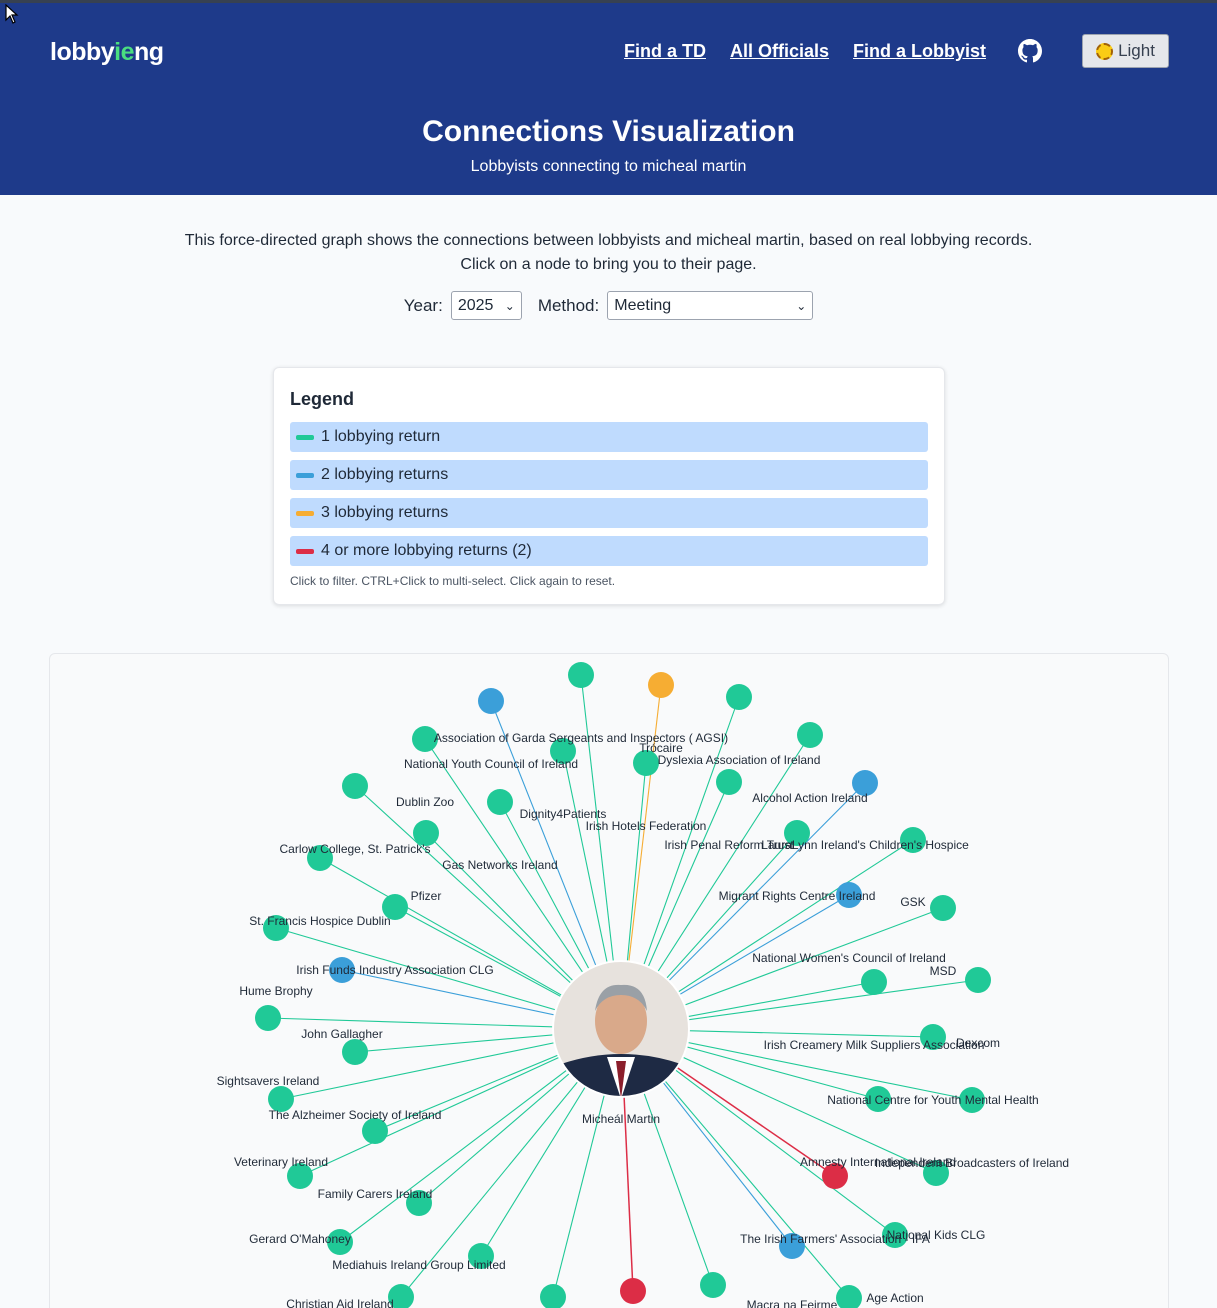  Describe the element at coordinates (124, 52) in the screenshot. I see `logo-text-mid: ie` at that location.